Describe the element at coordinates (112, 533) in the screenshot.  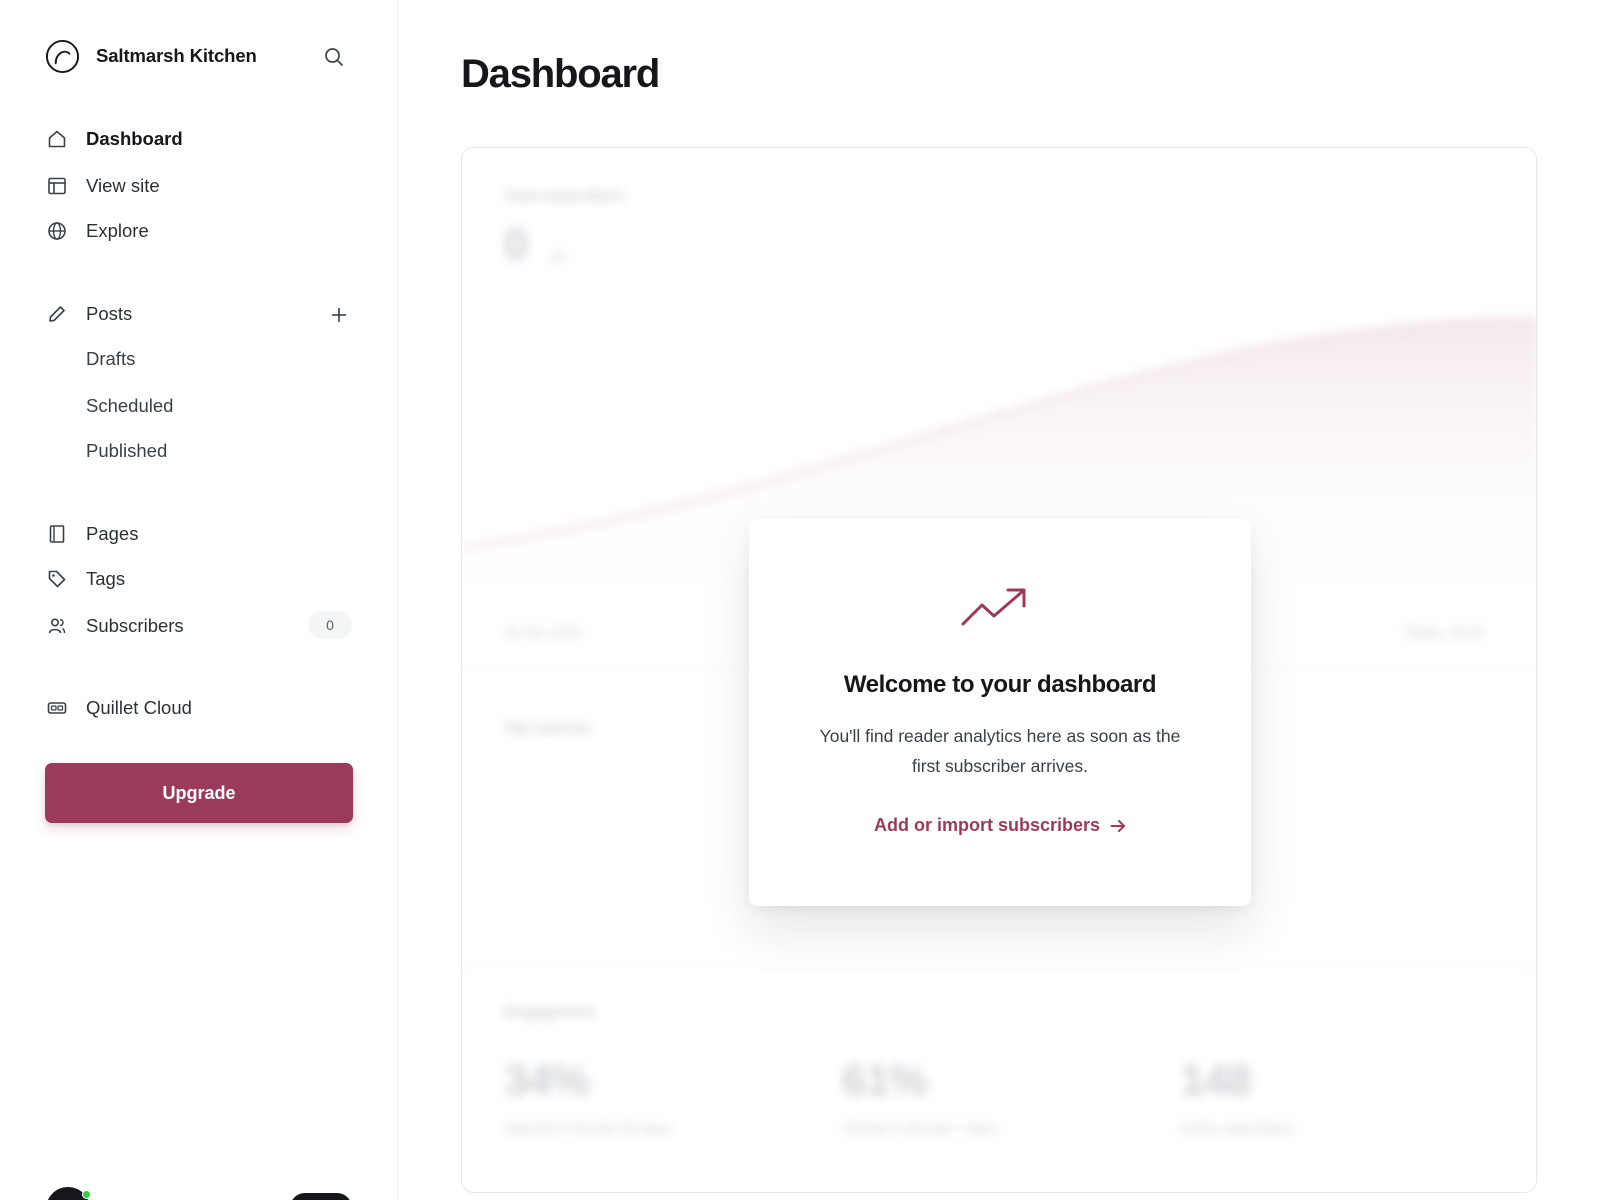
I see `sidebar-item-label: Pages` at that location.